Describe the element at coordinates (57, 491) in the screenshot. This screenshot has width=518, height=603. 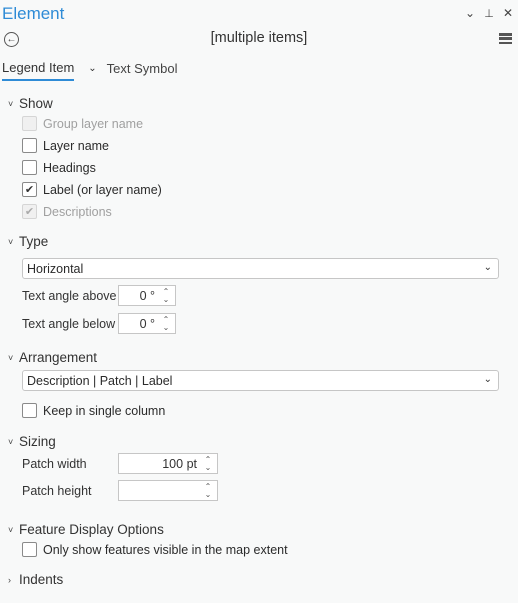
I see `patch-height-label: Patch height` at that location.